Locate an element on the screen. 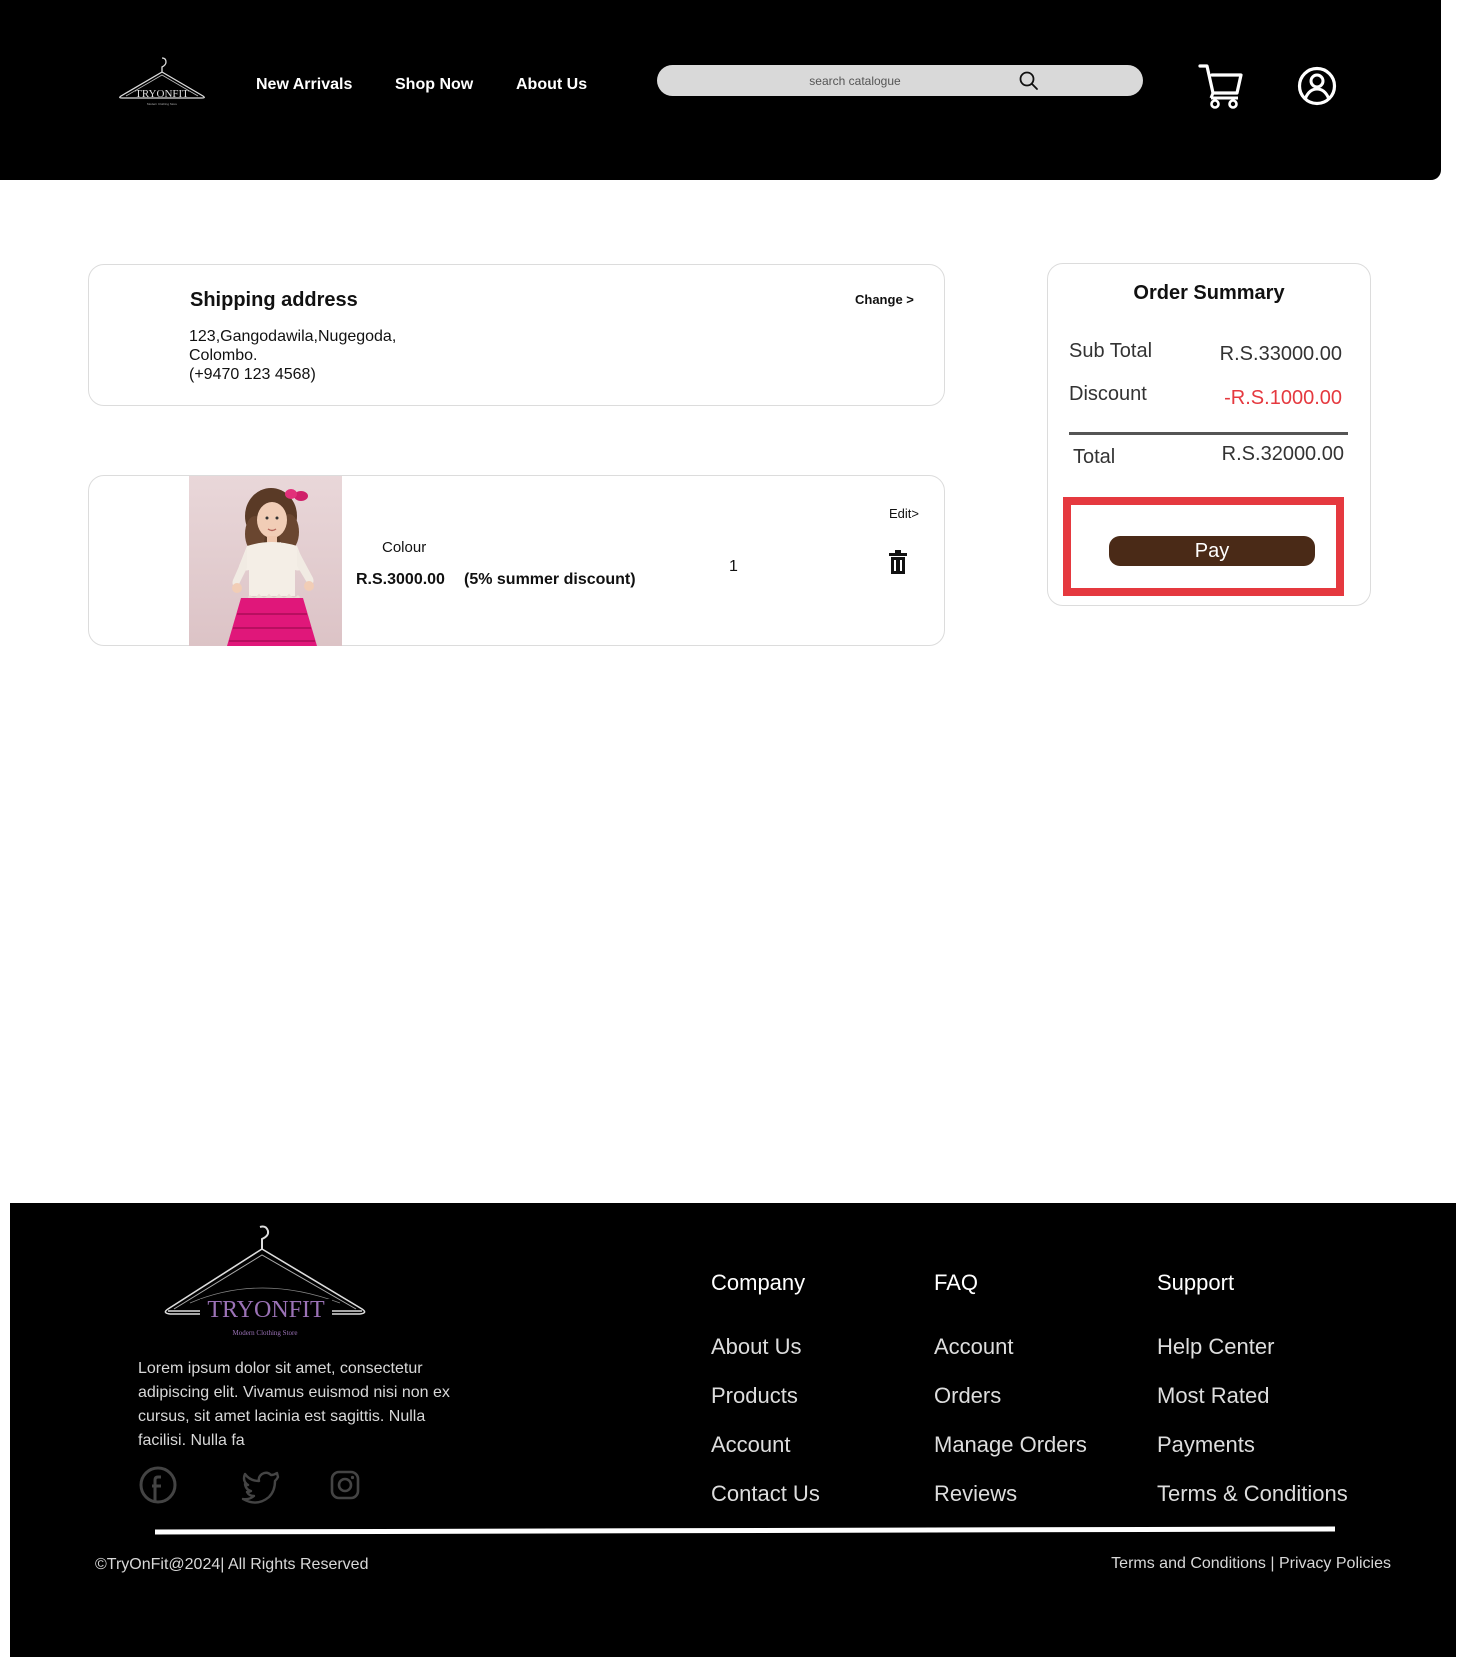 The width and height of the screenshot is (1476, 1657). item-quantity: 1 is located at coordinates (733, 567).